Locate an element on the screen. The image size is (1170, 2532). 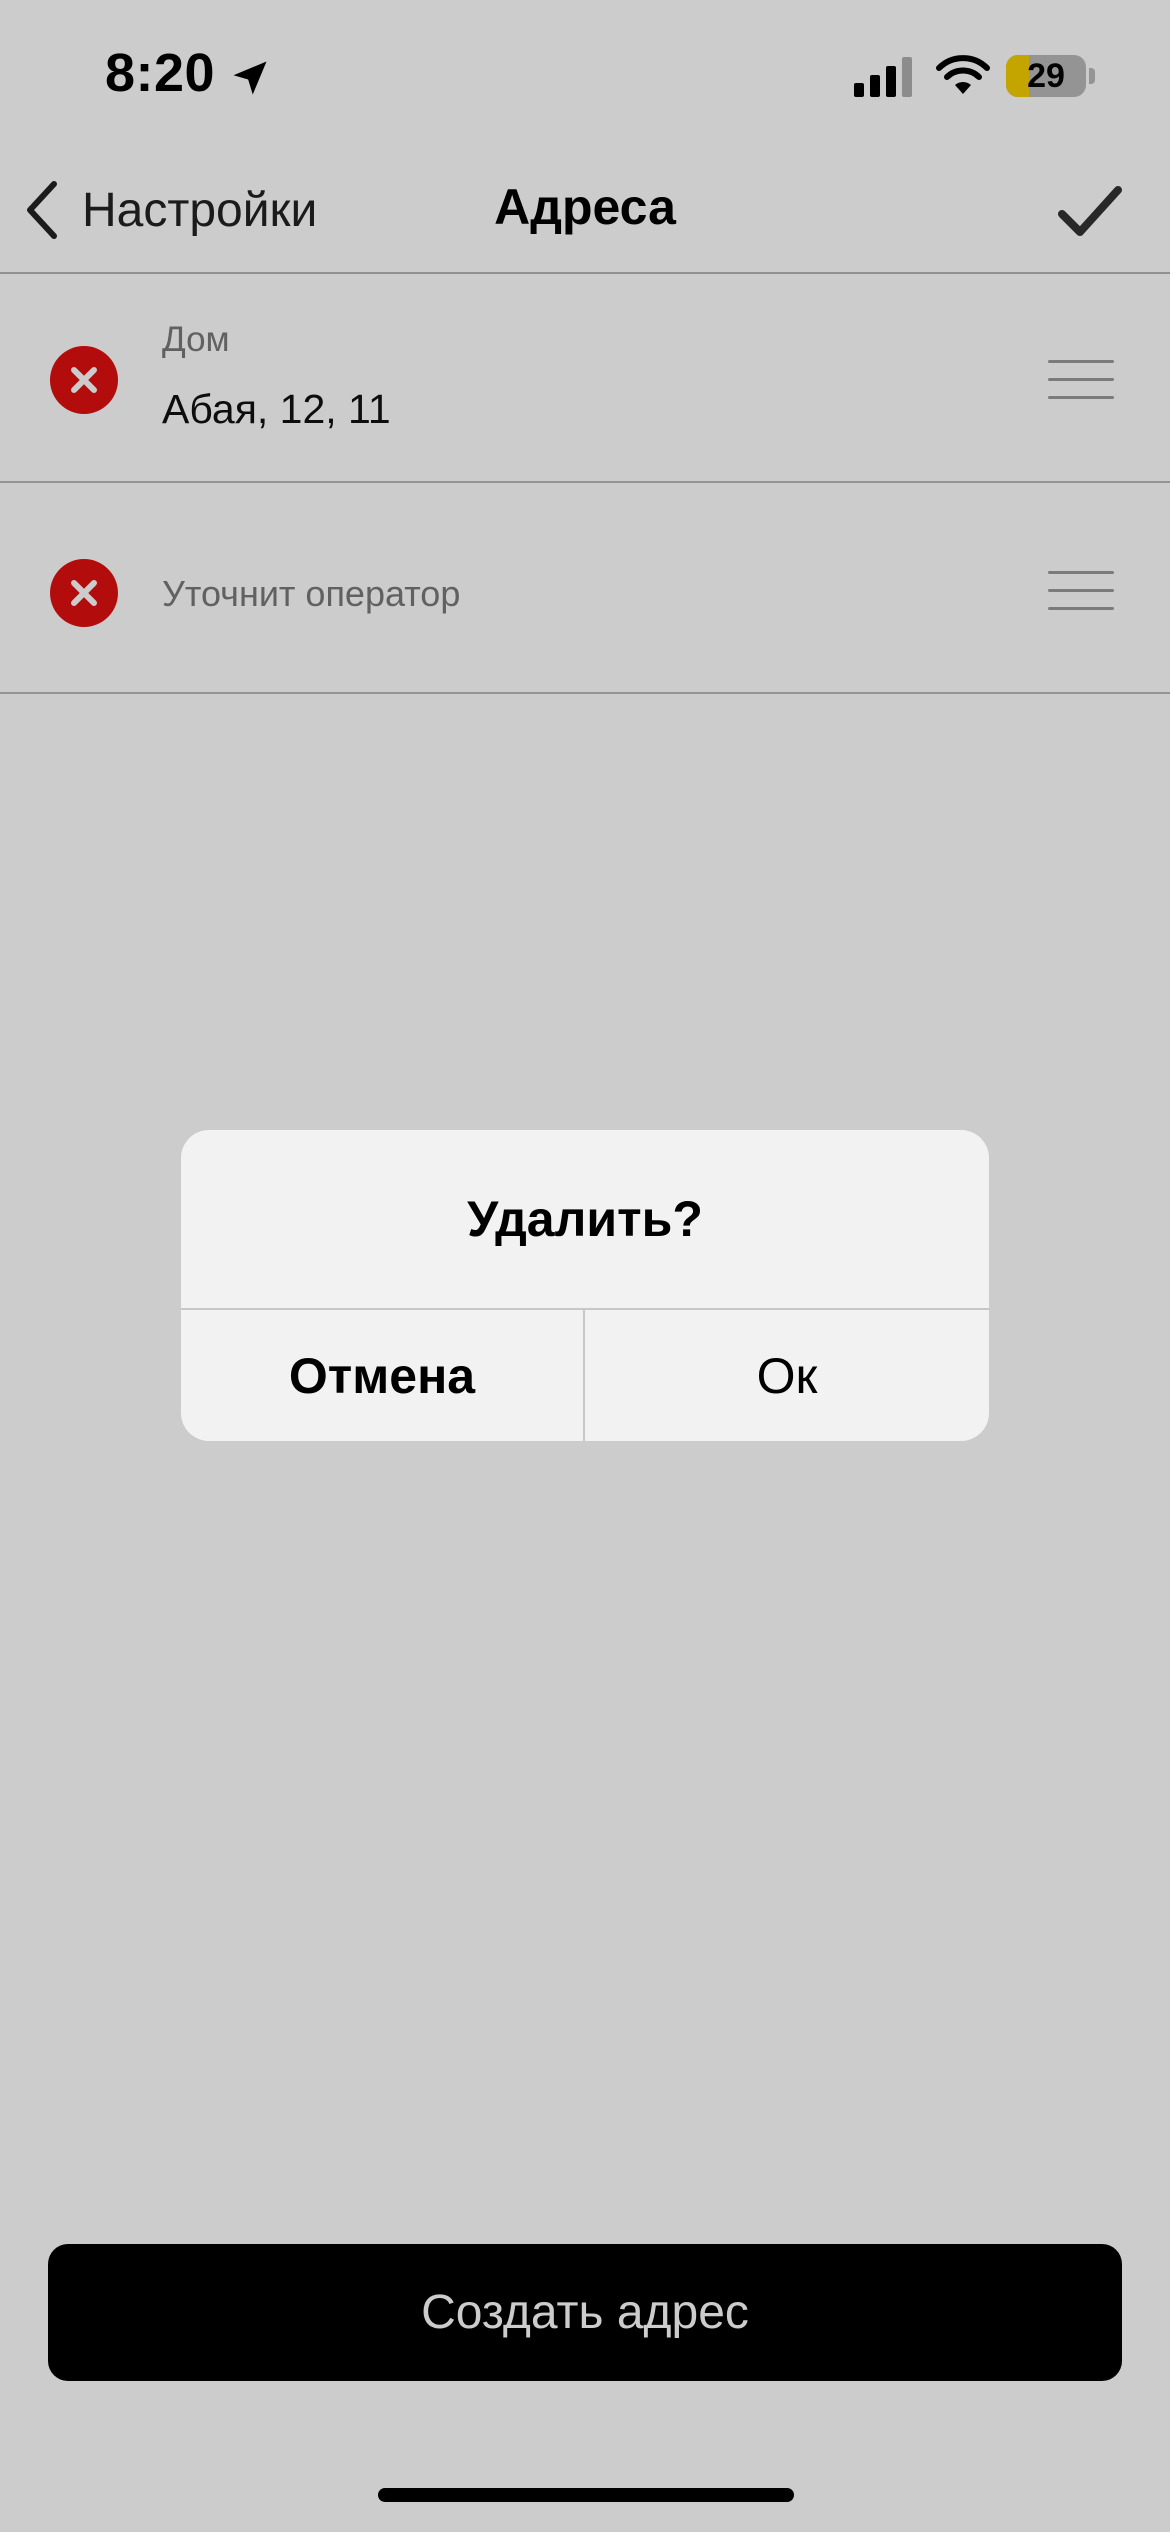
dialog-actions: Отмена Ок is located at coordinates (585, 1374).